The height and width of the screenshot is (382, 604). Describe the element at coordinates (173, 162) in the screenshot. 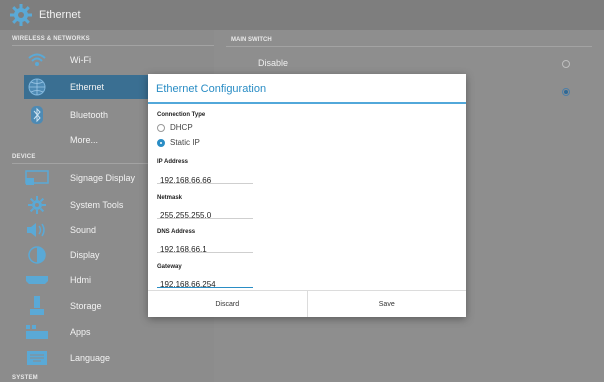

I see `ip-address-label: IP Address` at that location.